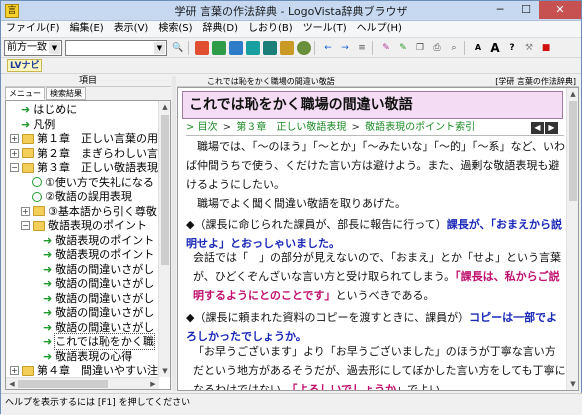 Image resolution: width=582 pixels, height=415 pixels. I want to click on scroll-right-icon: ▶, so click(153, 383).